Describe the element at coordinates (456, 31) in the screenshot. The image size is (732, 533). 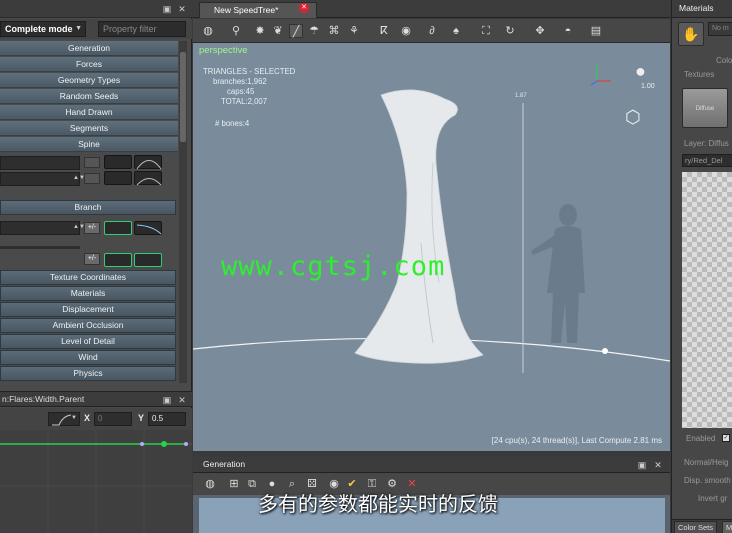
I see `paint-icon: ♠` at that location.